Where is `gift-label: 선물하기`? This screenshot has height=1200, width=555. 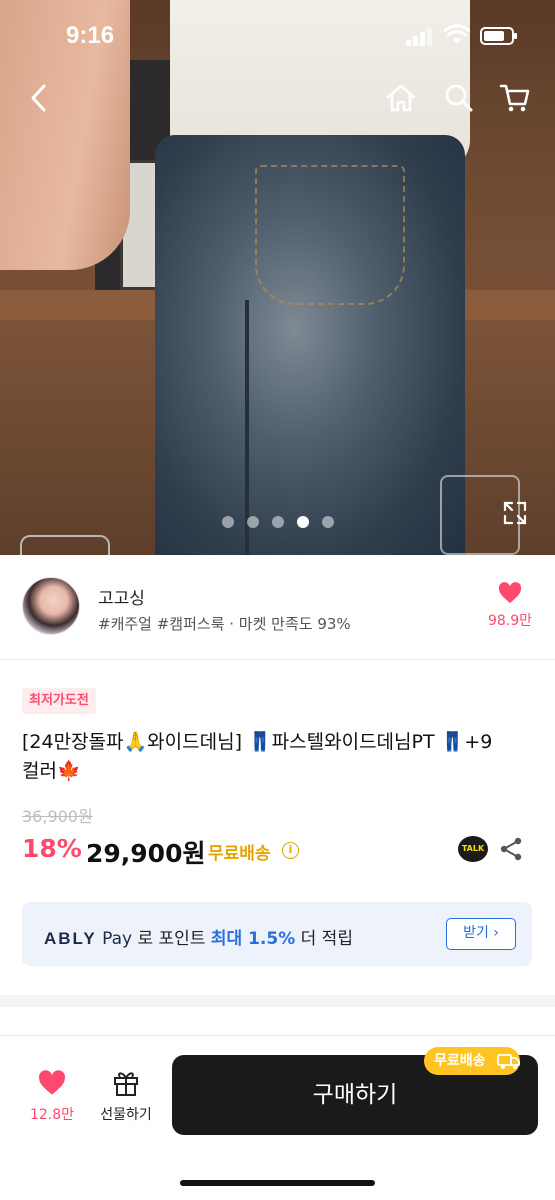 gift-label: 선물하기 is located at coordinates (126, 1115).